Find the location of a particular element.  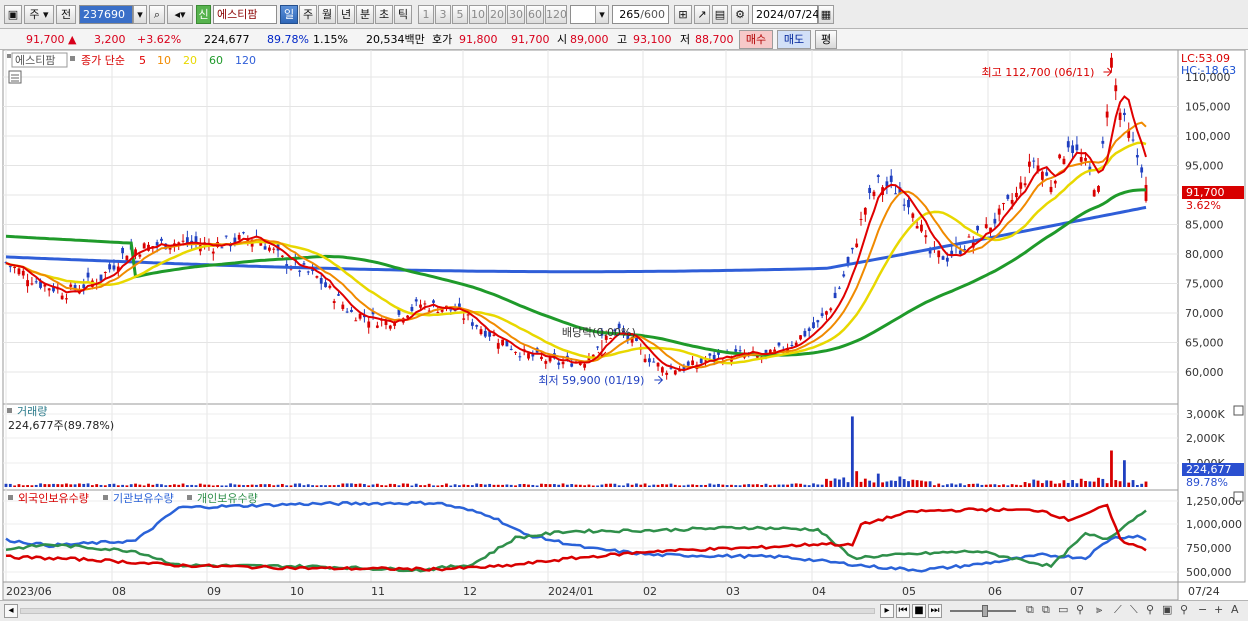

interval-button-120: 120 is located at coordinates (556, 14).